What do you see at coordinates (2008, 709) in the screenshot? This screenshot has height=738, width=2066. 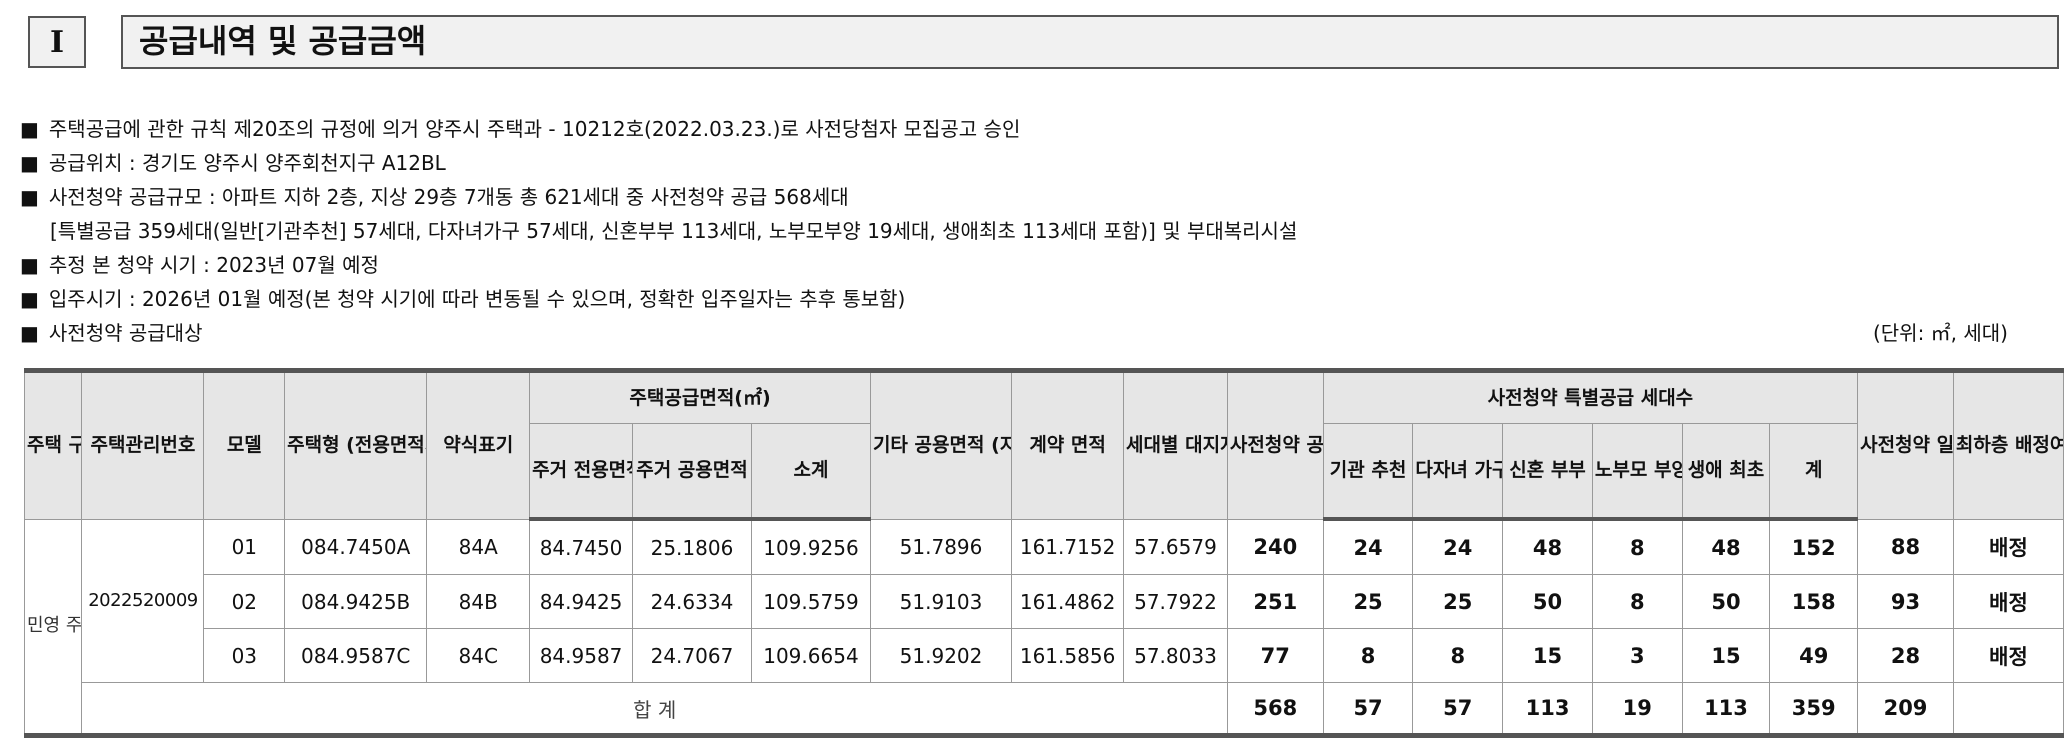 I see `total-lowest-floor` at bounding box center [2008, 709].